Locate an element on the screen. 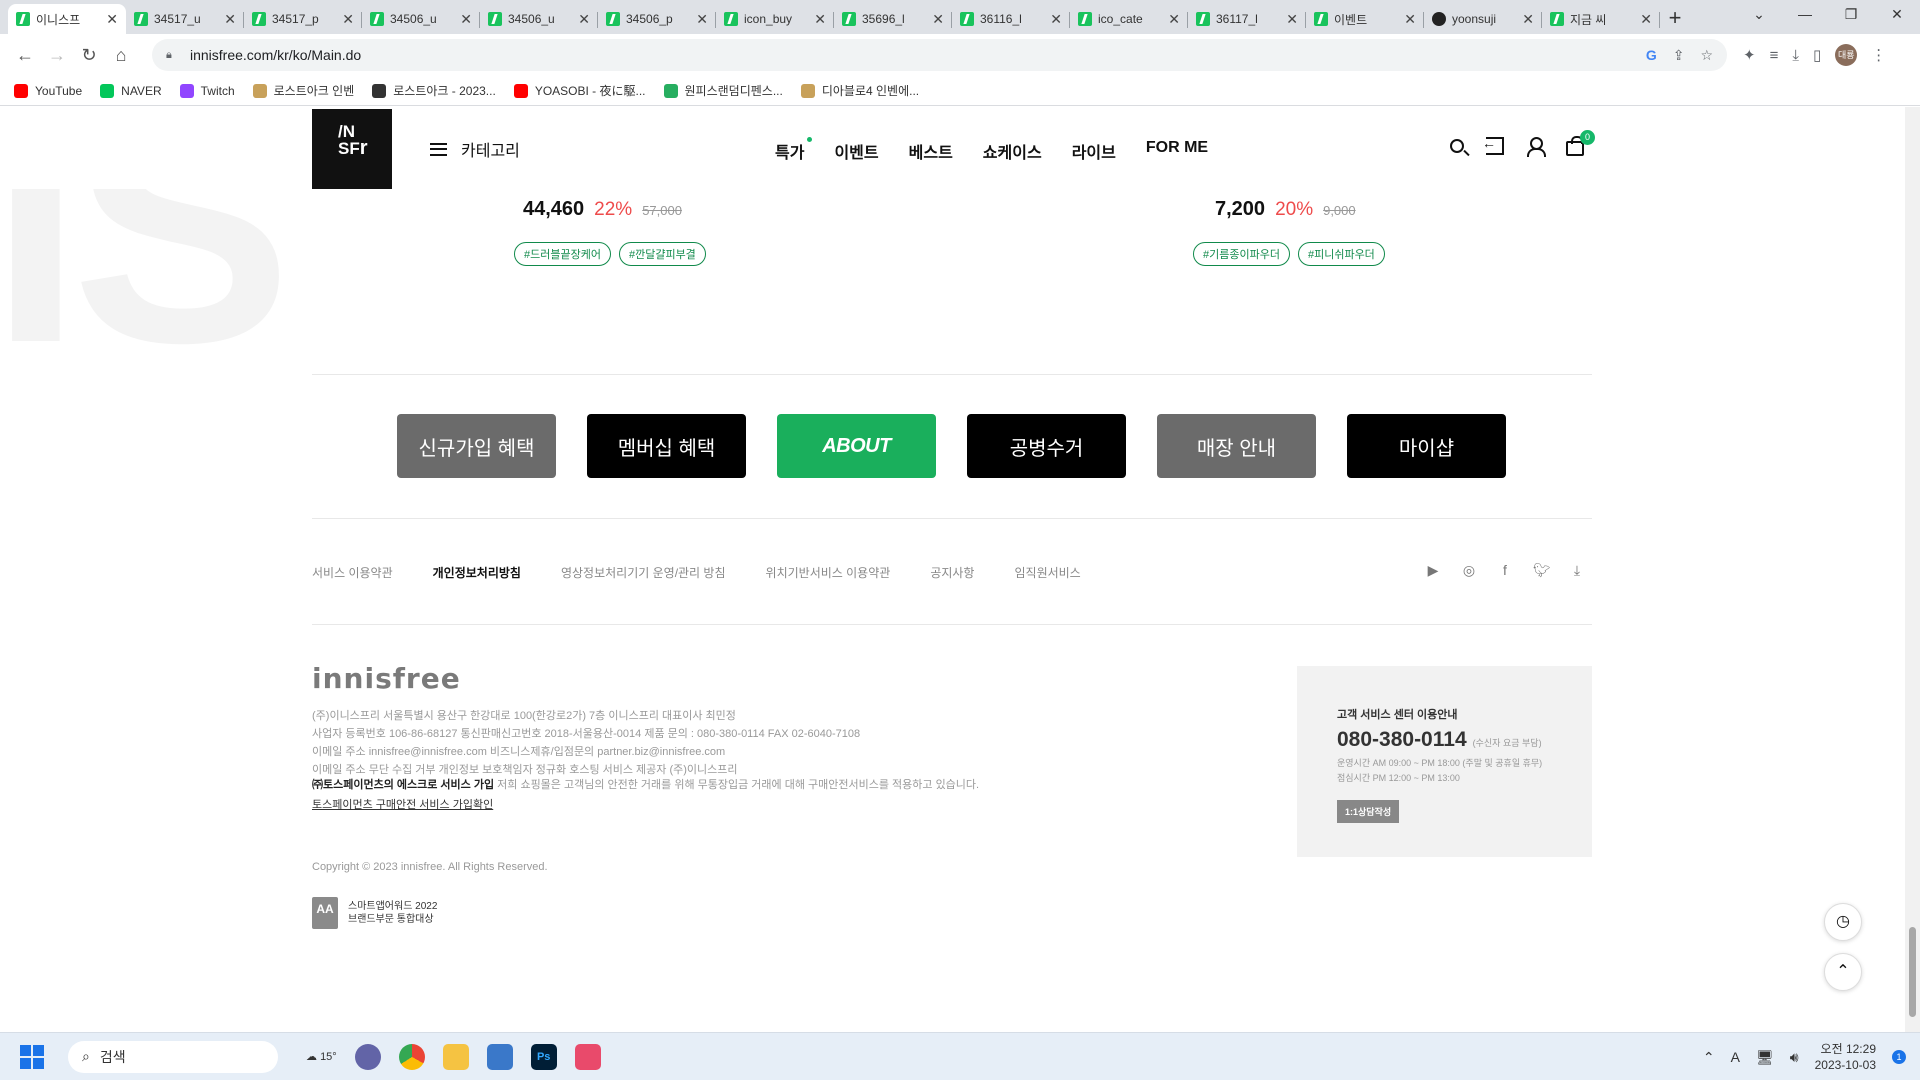 Image resolution: width=1920 pixels, height=1081 pixels. nav-item: 쇼케이스 is located at coordinates (1012, 151).